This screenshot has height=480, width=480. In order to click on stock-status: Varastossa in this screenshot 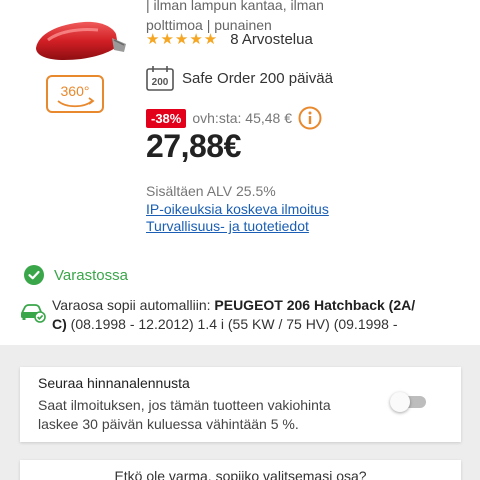, I will do `click(76, 275)`.